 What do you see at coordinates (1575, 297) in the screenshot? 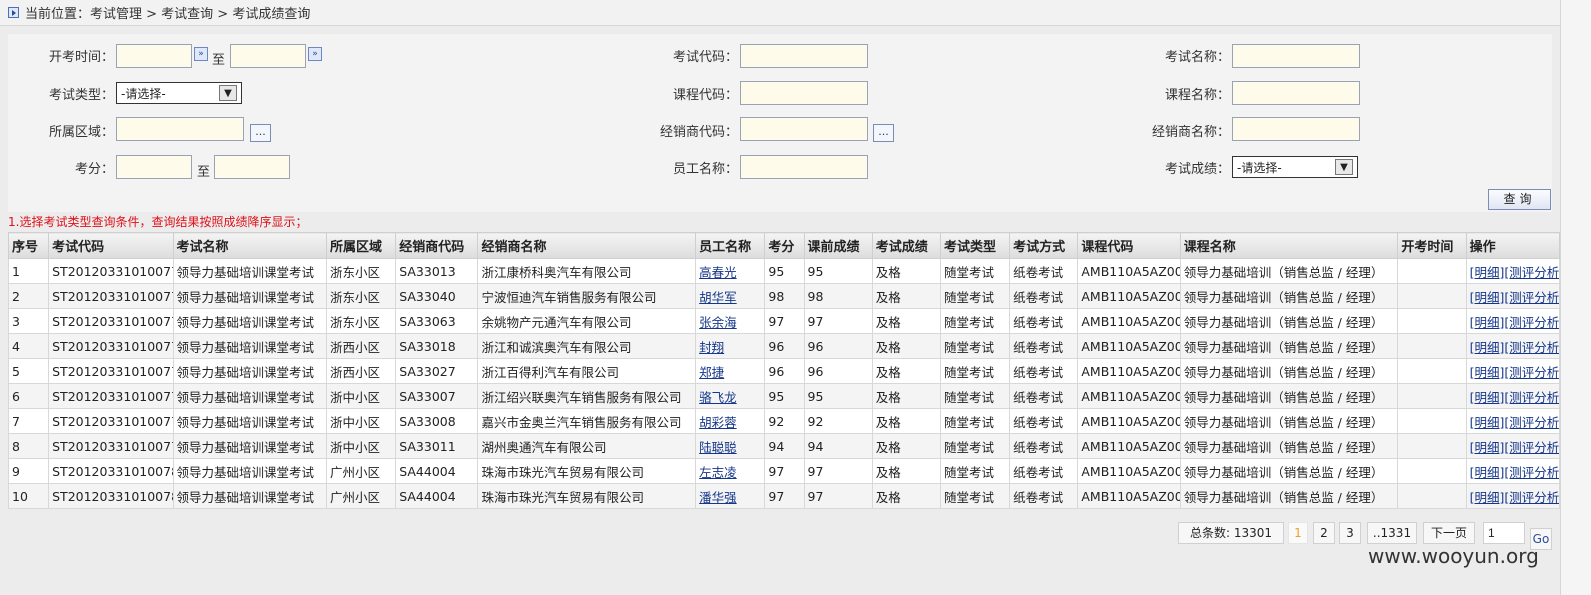
I see `scrollbar` at bounding box center [1575, 297].